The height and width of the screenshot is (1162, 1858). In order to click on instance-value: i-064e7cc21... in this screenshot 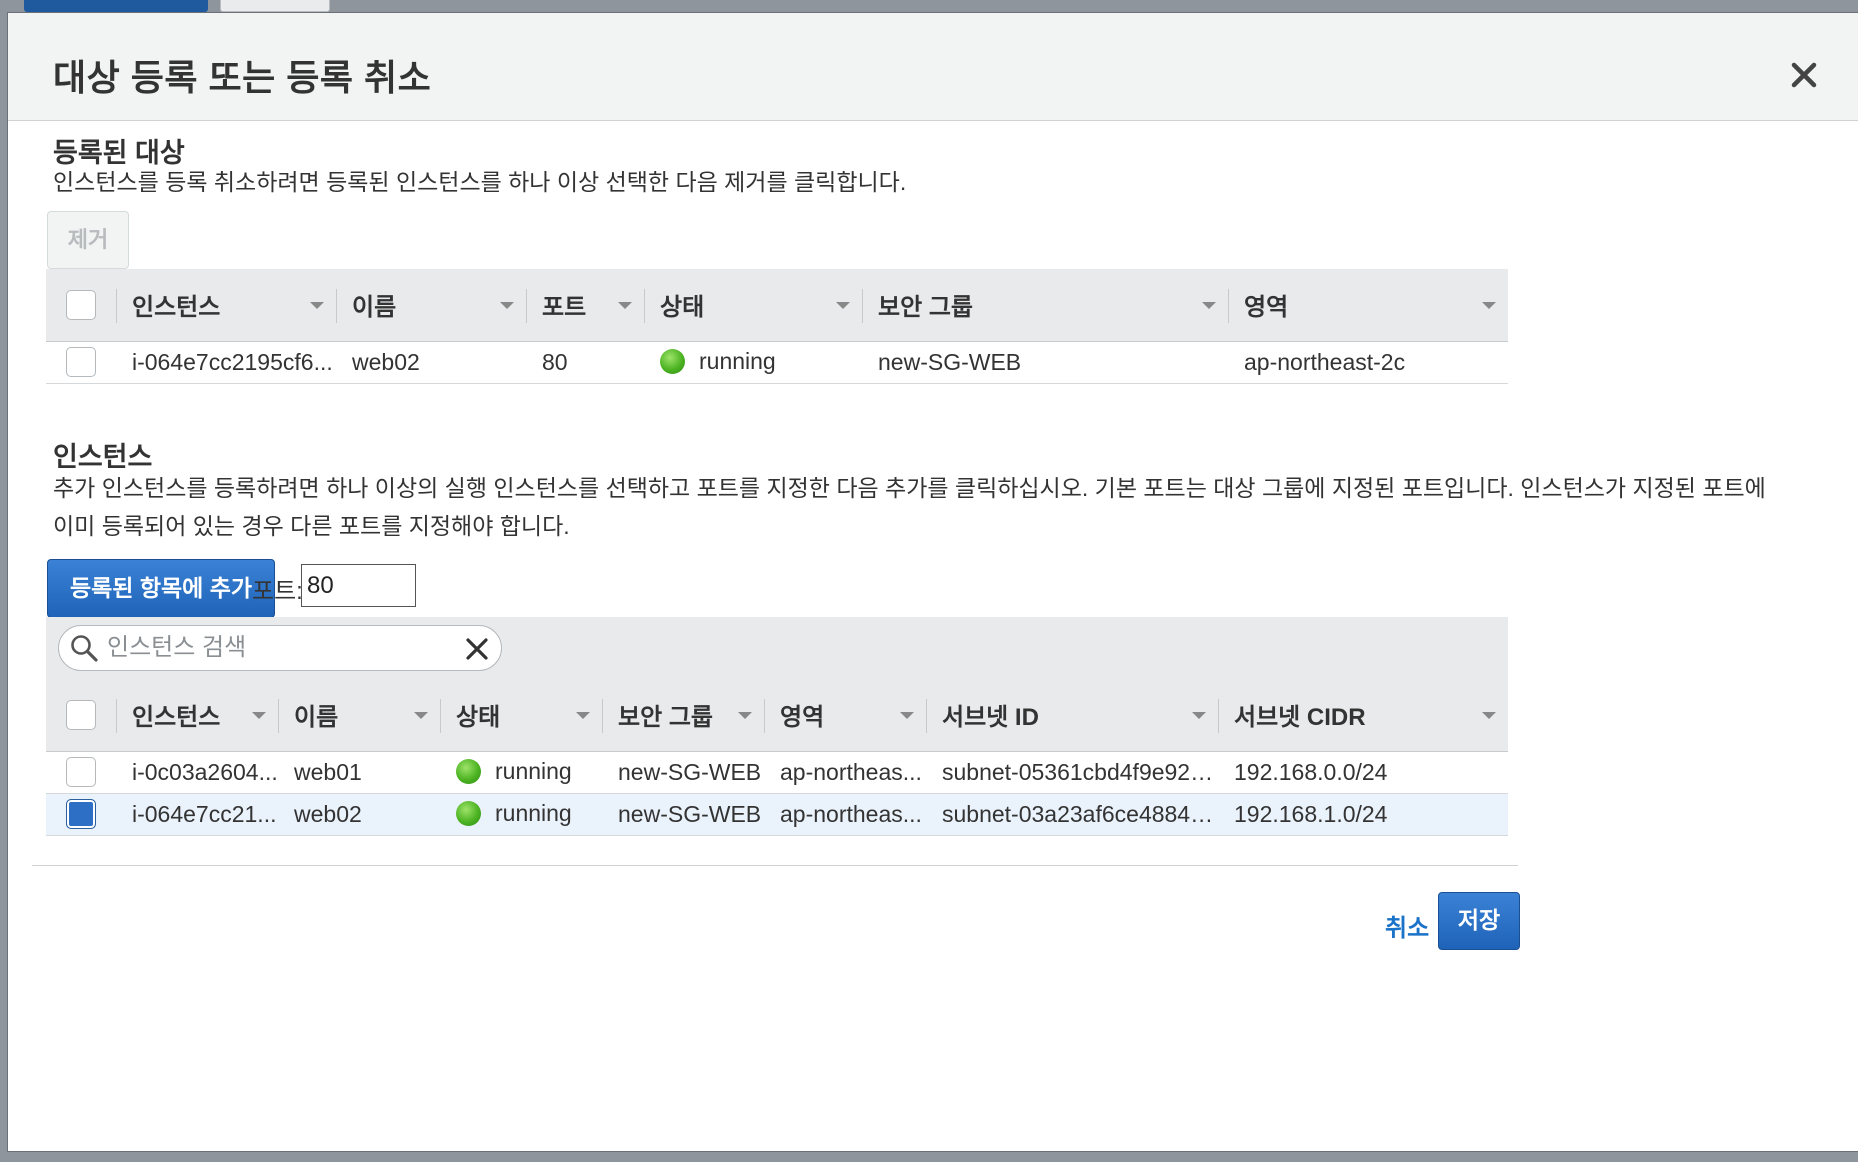, I will do `click(204, 813)`.